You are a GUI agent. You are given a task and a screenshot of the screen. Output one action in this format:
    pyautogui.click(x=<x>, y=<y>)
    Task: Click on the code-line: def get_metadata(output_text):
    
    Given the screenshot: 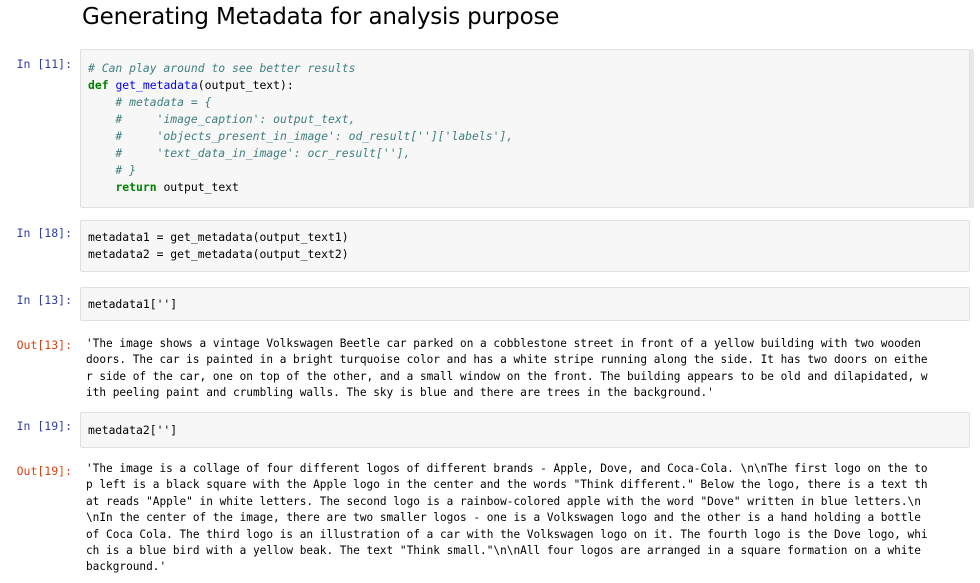 What is the action you would take?
    pyautogui.click(x=191, y=85)
    